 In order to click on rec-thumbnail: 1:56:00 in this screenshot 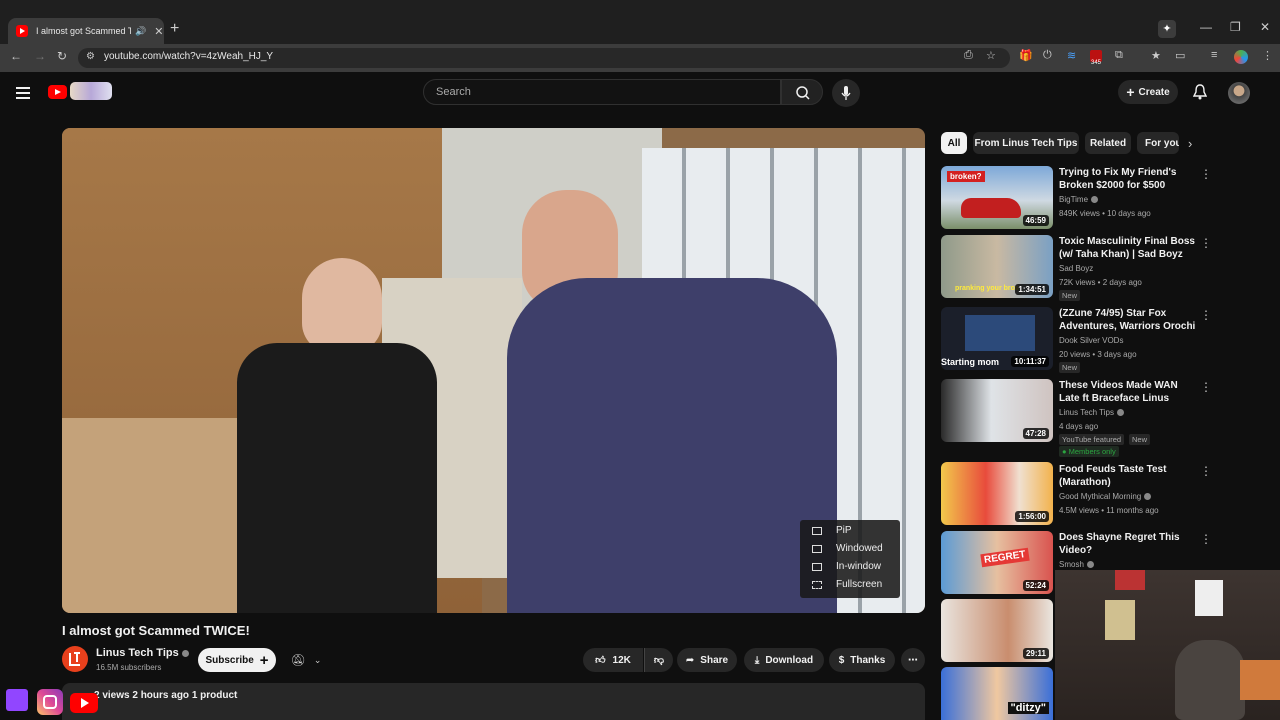, I will do `click(997, 493)`.